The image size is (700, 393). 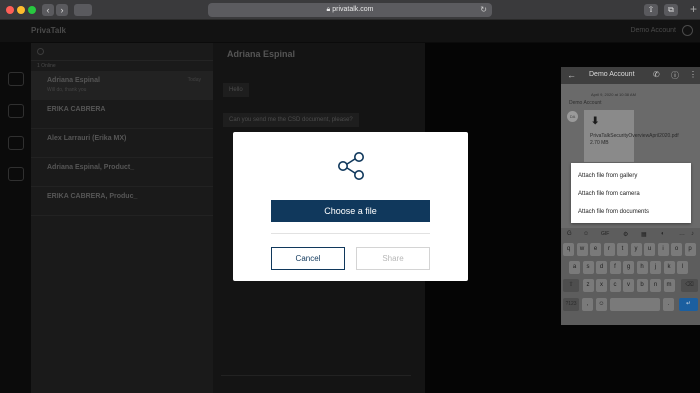 I want to click on new-tab-icon: +, so click(x=693, y=9).